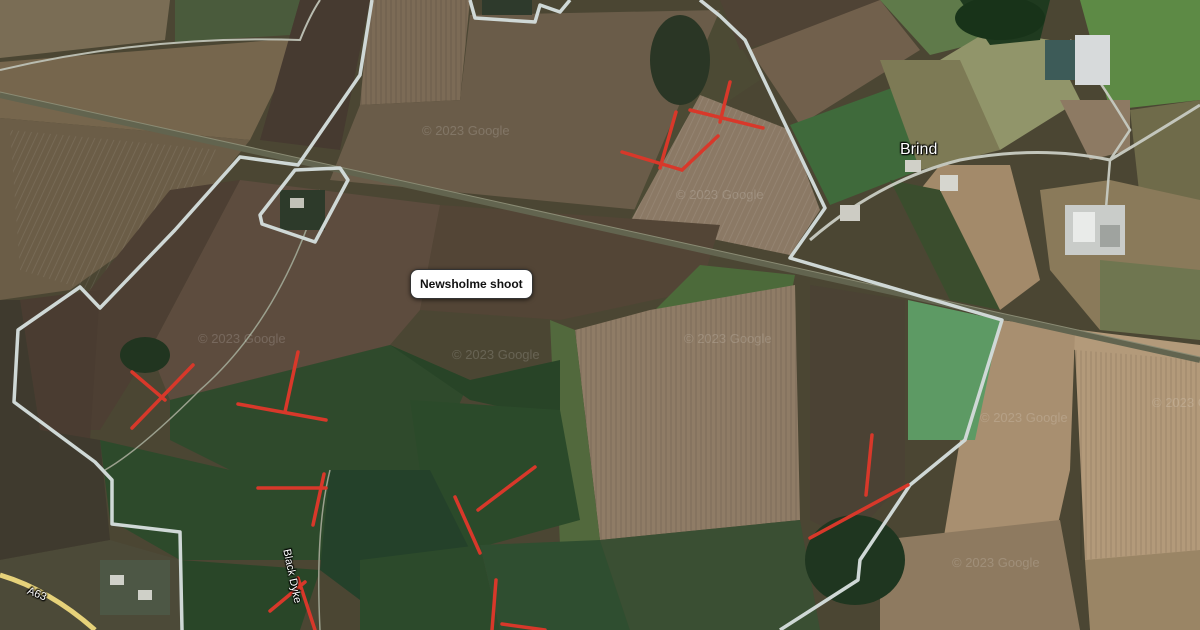 Image resolution: width=1200 pixels, height=630 pixels. I want to click on shoot-name-callout: Newsholme shoot, so click(471, 284).